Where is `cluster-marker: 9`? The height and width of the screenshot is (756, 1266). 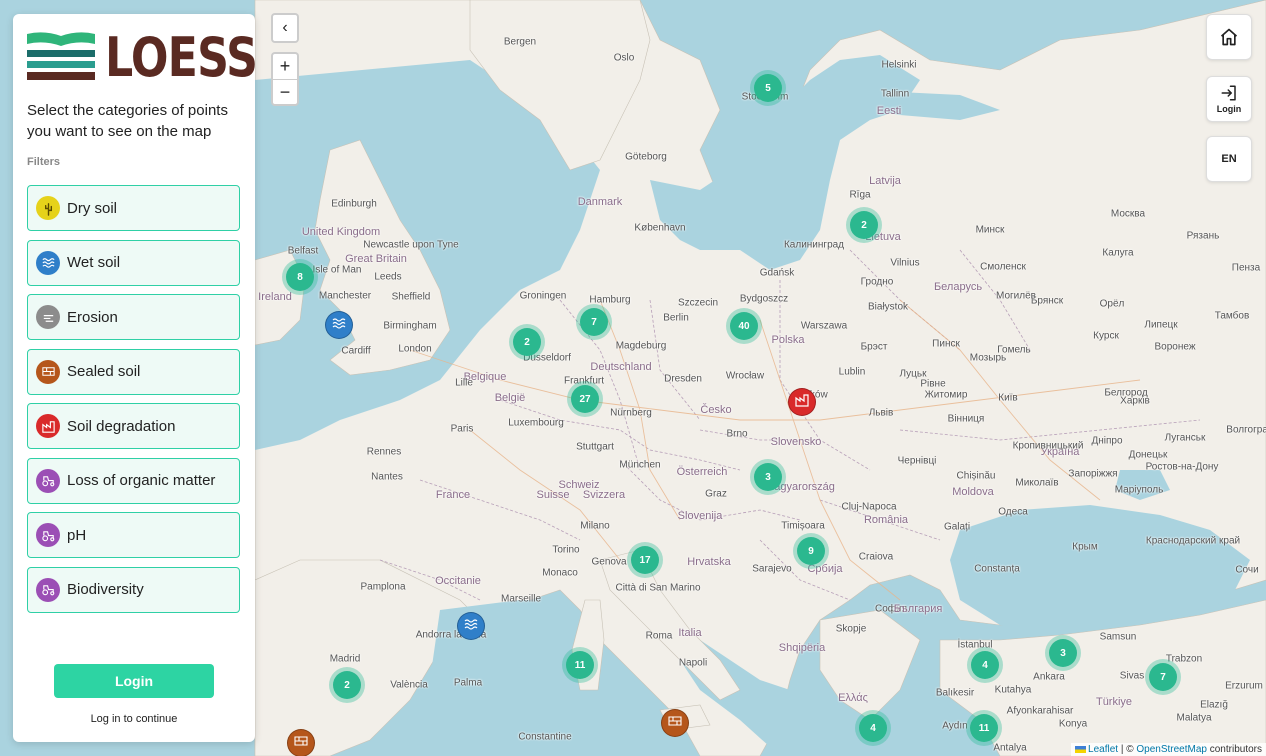 cluster-marker: 9 is located at coordinates (811, 551).